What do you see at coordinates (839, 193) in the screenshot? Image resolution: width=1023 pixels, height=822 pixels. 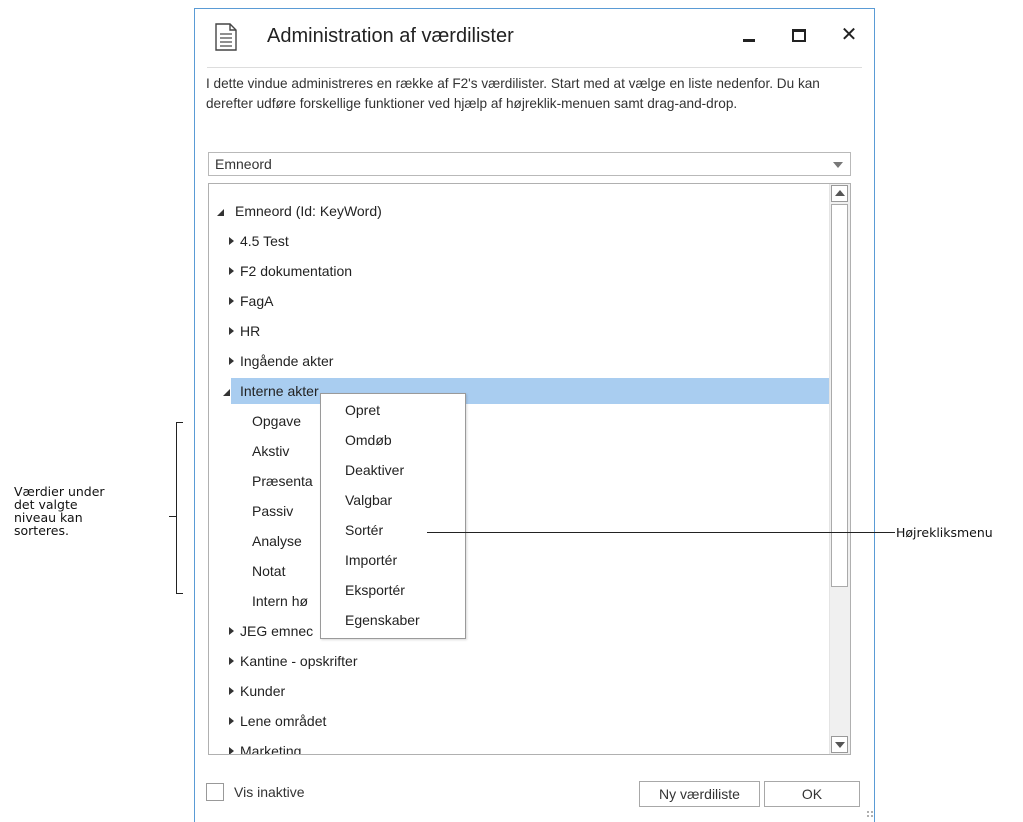 I see `scroll-up-arrow-icon` at bounding box center [839, 193].